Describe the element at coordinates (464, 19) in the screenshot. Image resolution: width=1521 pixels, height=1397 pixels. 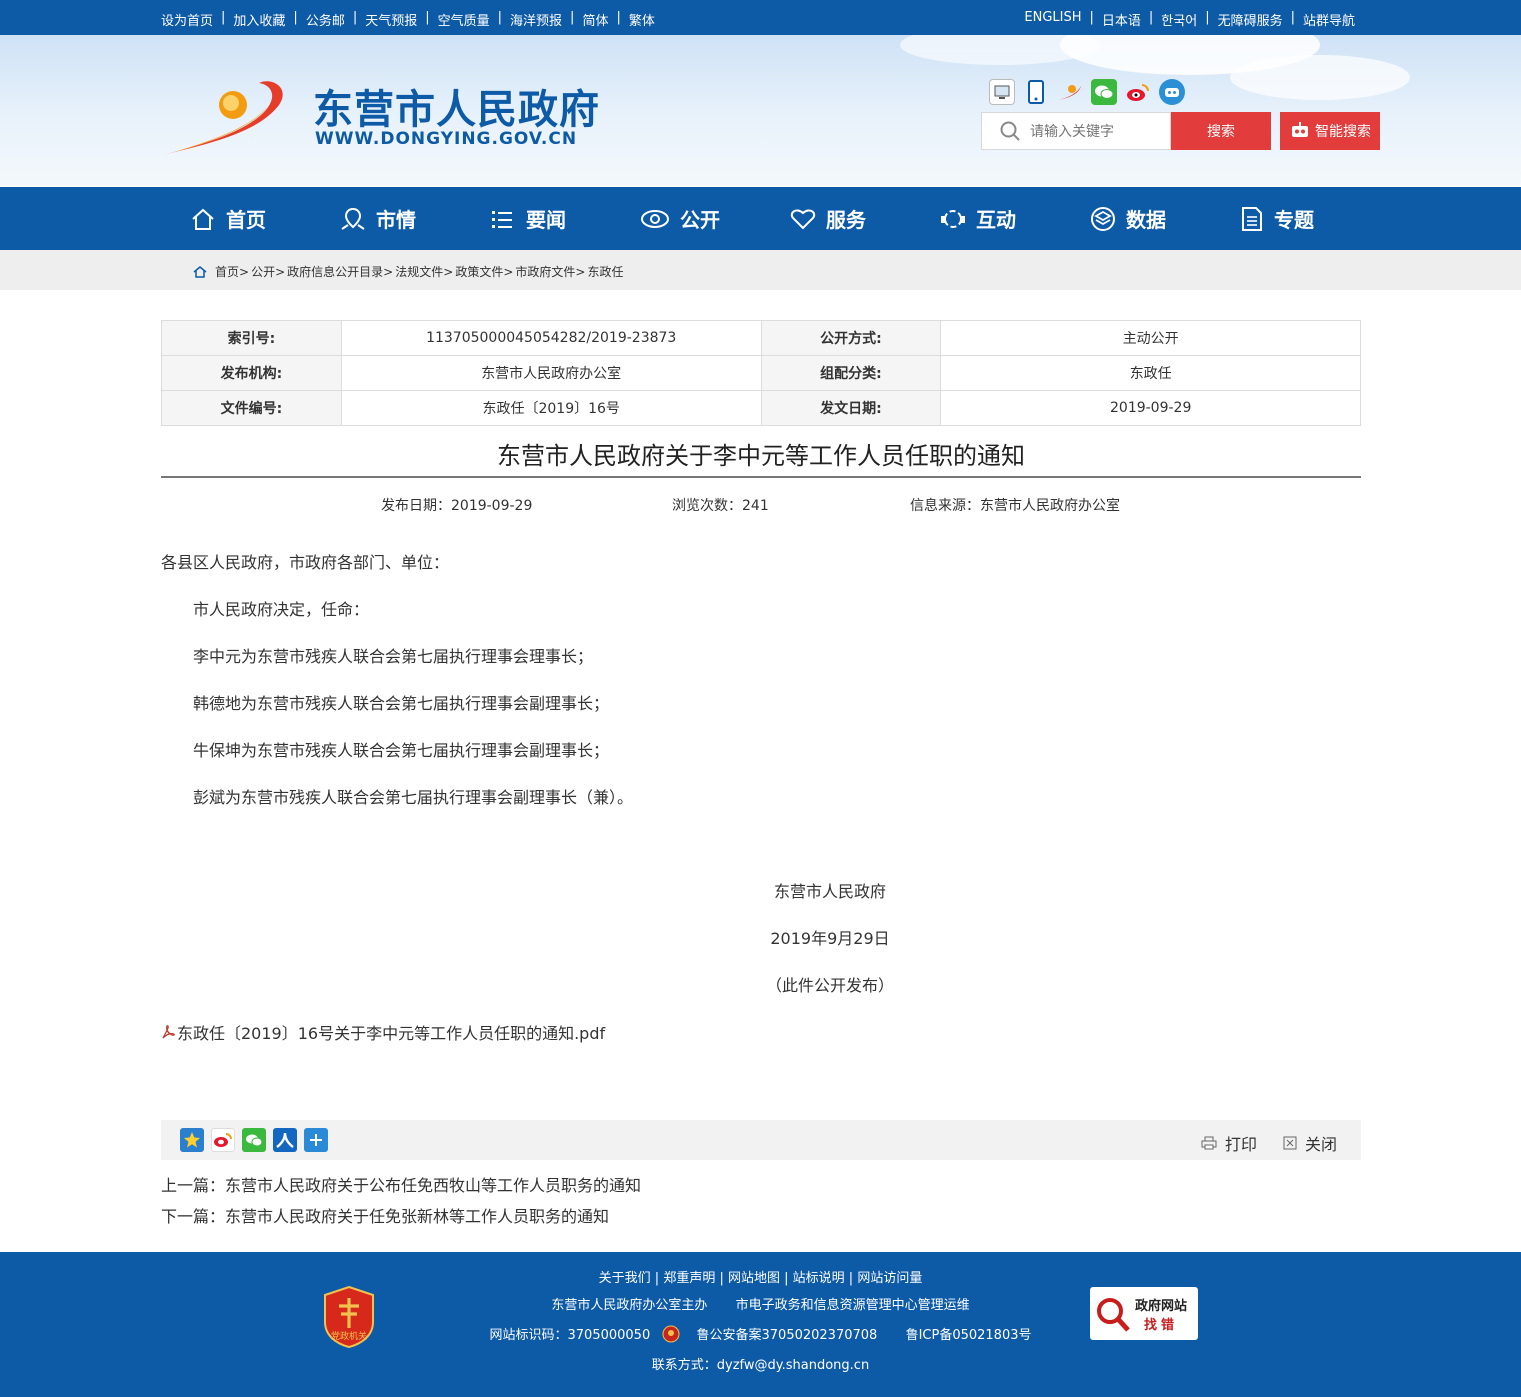
I see `top-link-air: 空气质量` at that location.